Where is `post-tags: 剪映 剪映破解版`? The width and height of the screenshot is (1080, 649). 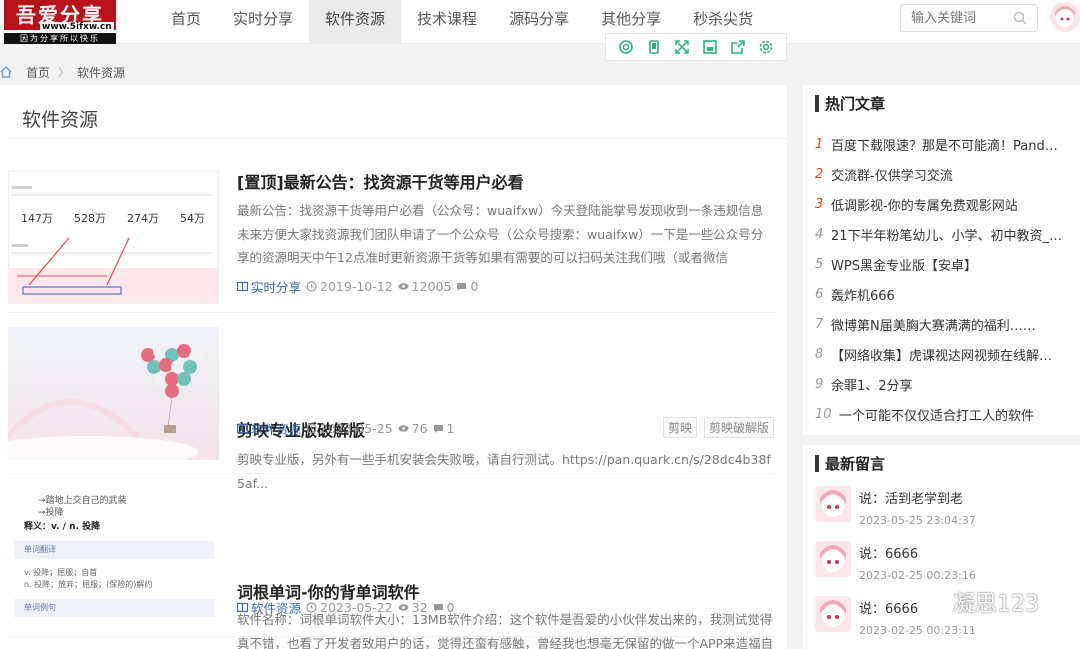 post-tags: 剪映 剪映破解版 is located at coordinates (718, 427).